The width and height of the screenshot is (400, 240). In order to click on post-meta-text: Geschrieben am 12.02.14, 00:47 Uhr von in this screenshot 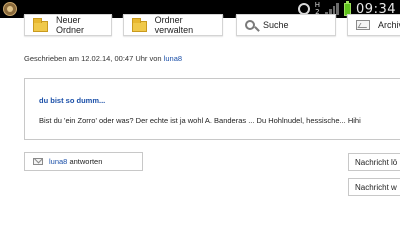, I will do `click(93, 58)`.